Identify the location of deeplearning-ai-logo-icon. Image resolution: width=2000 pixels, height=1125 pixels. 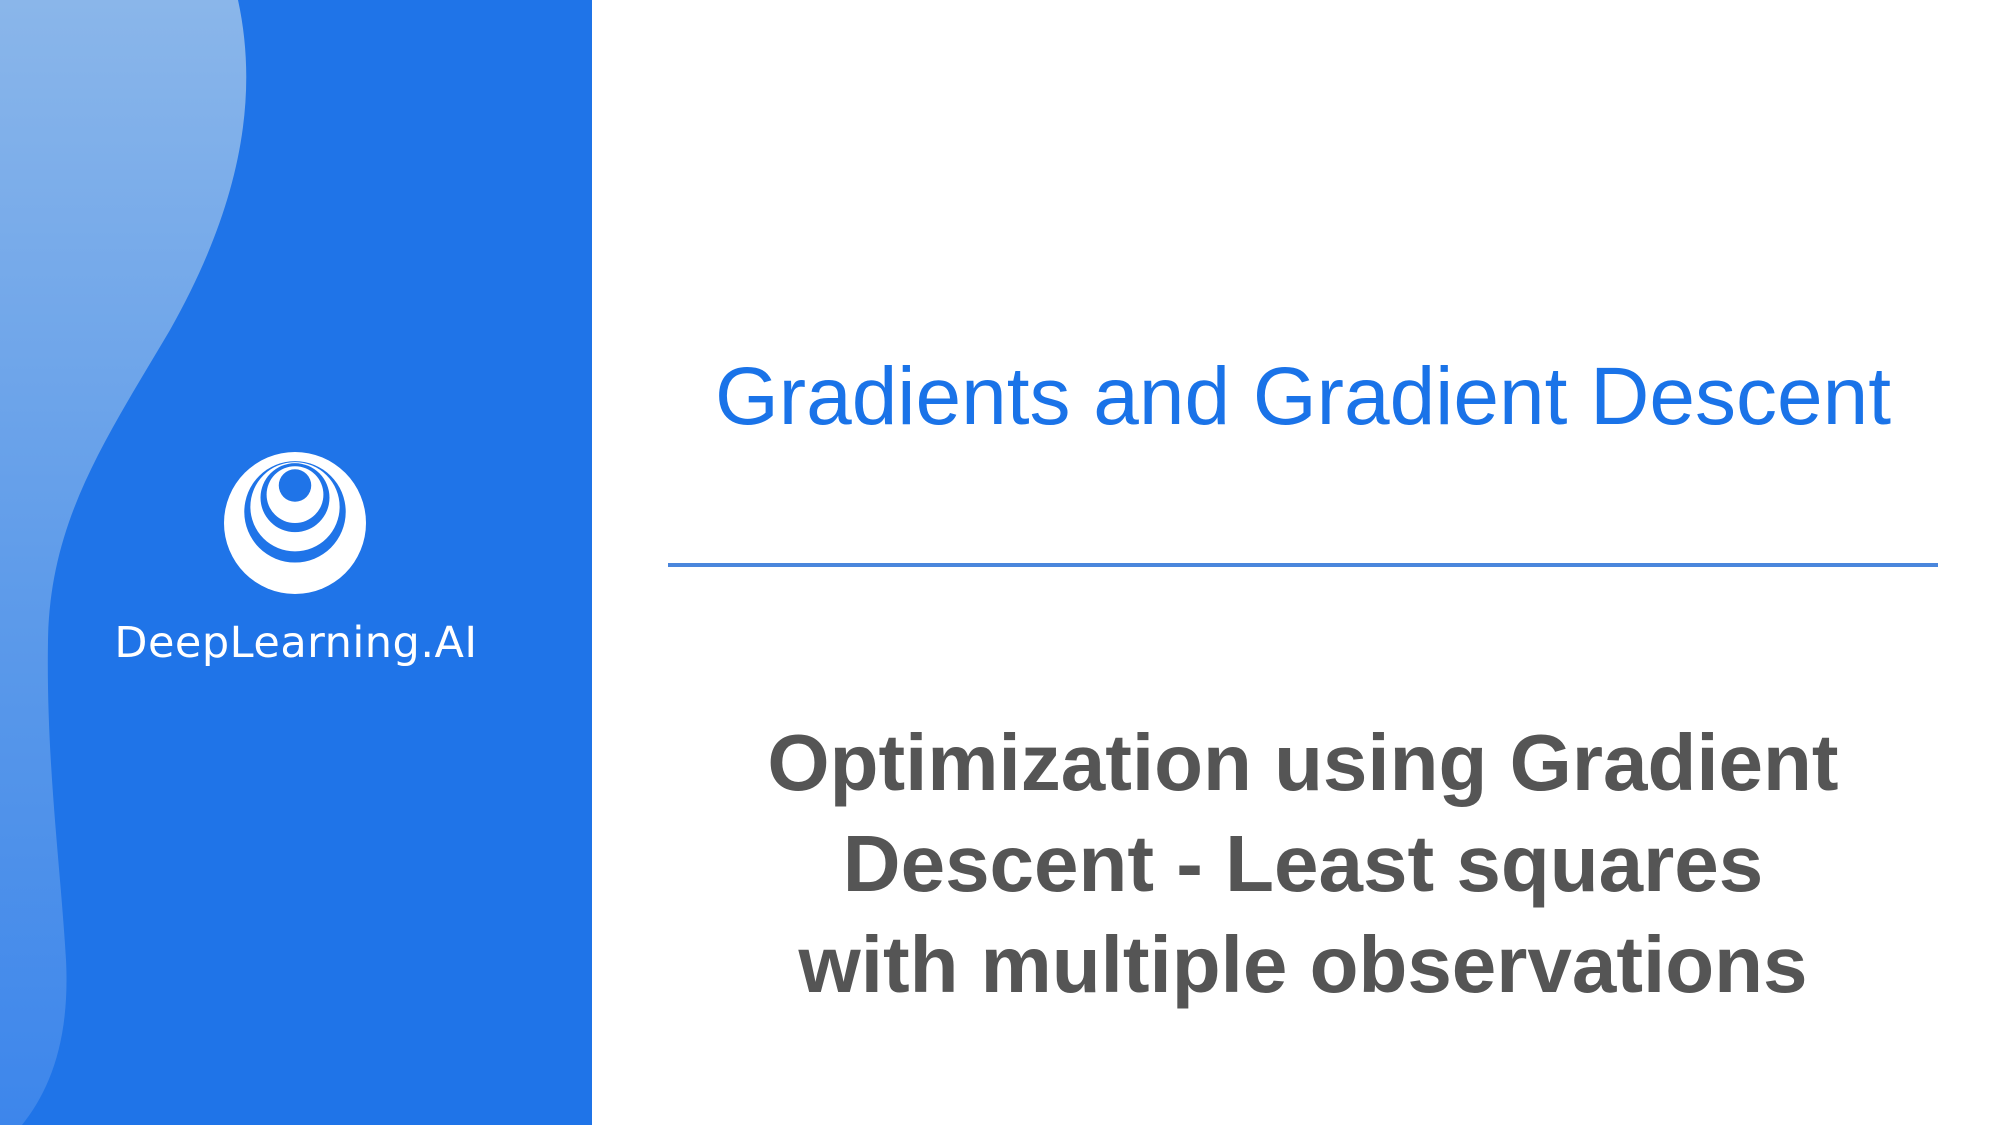
(295, 523).